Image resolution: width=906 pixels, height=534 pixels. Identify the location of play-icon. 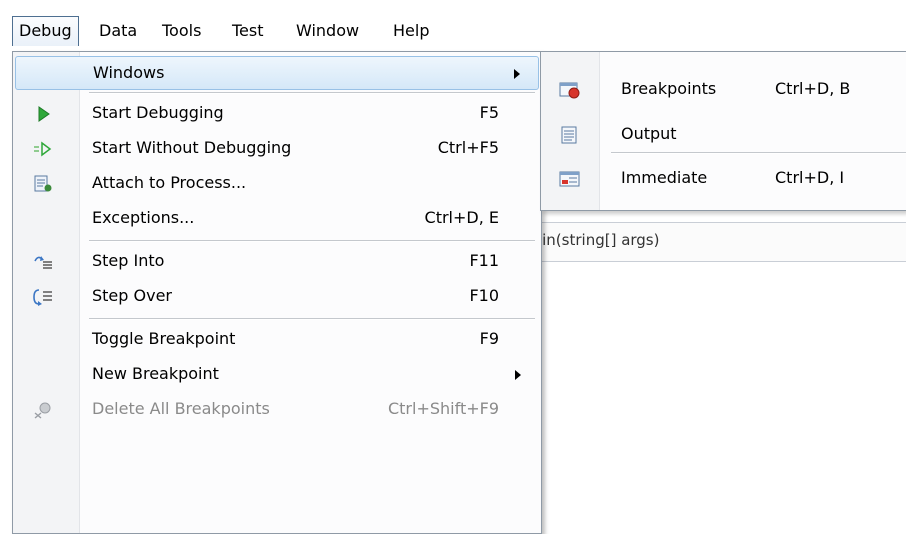
(43, 114).